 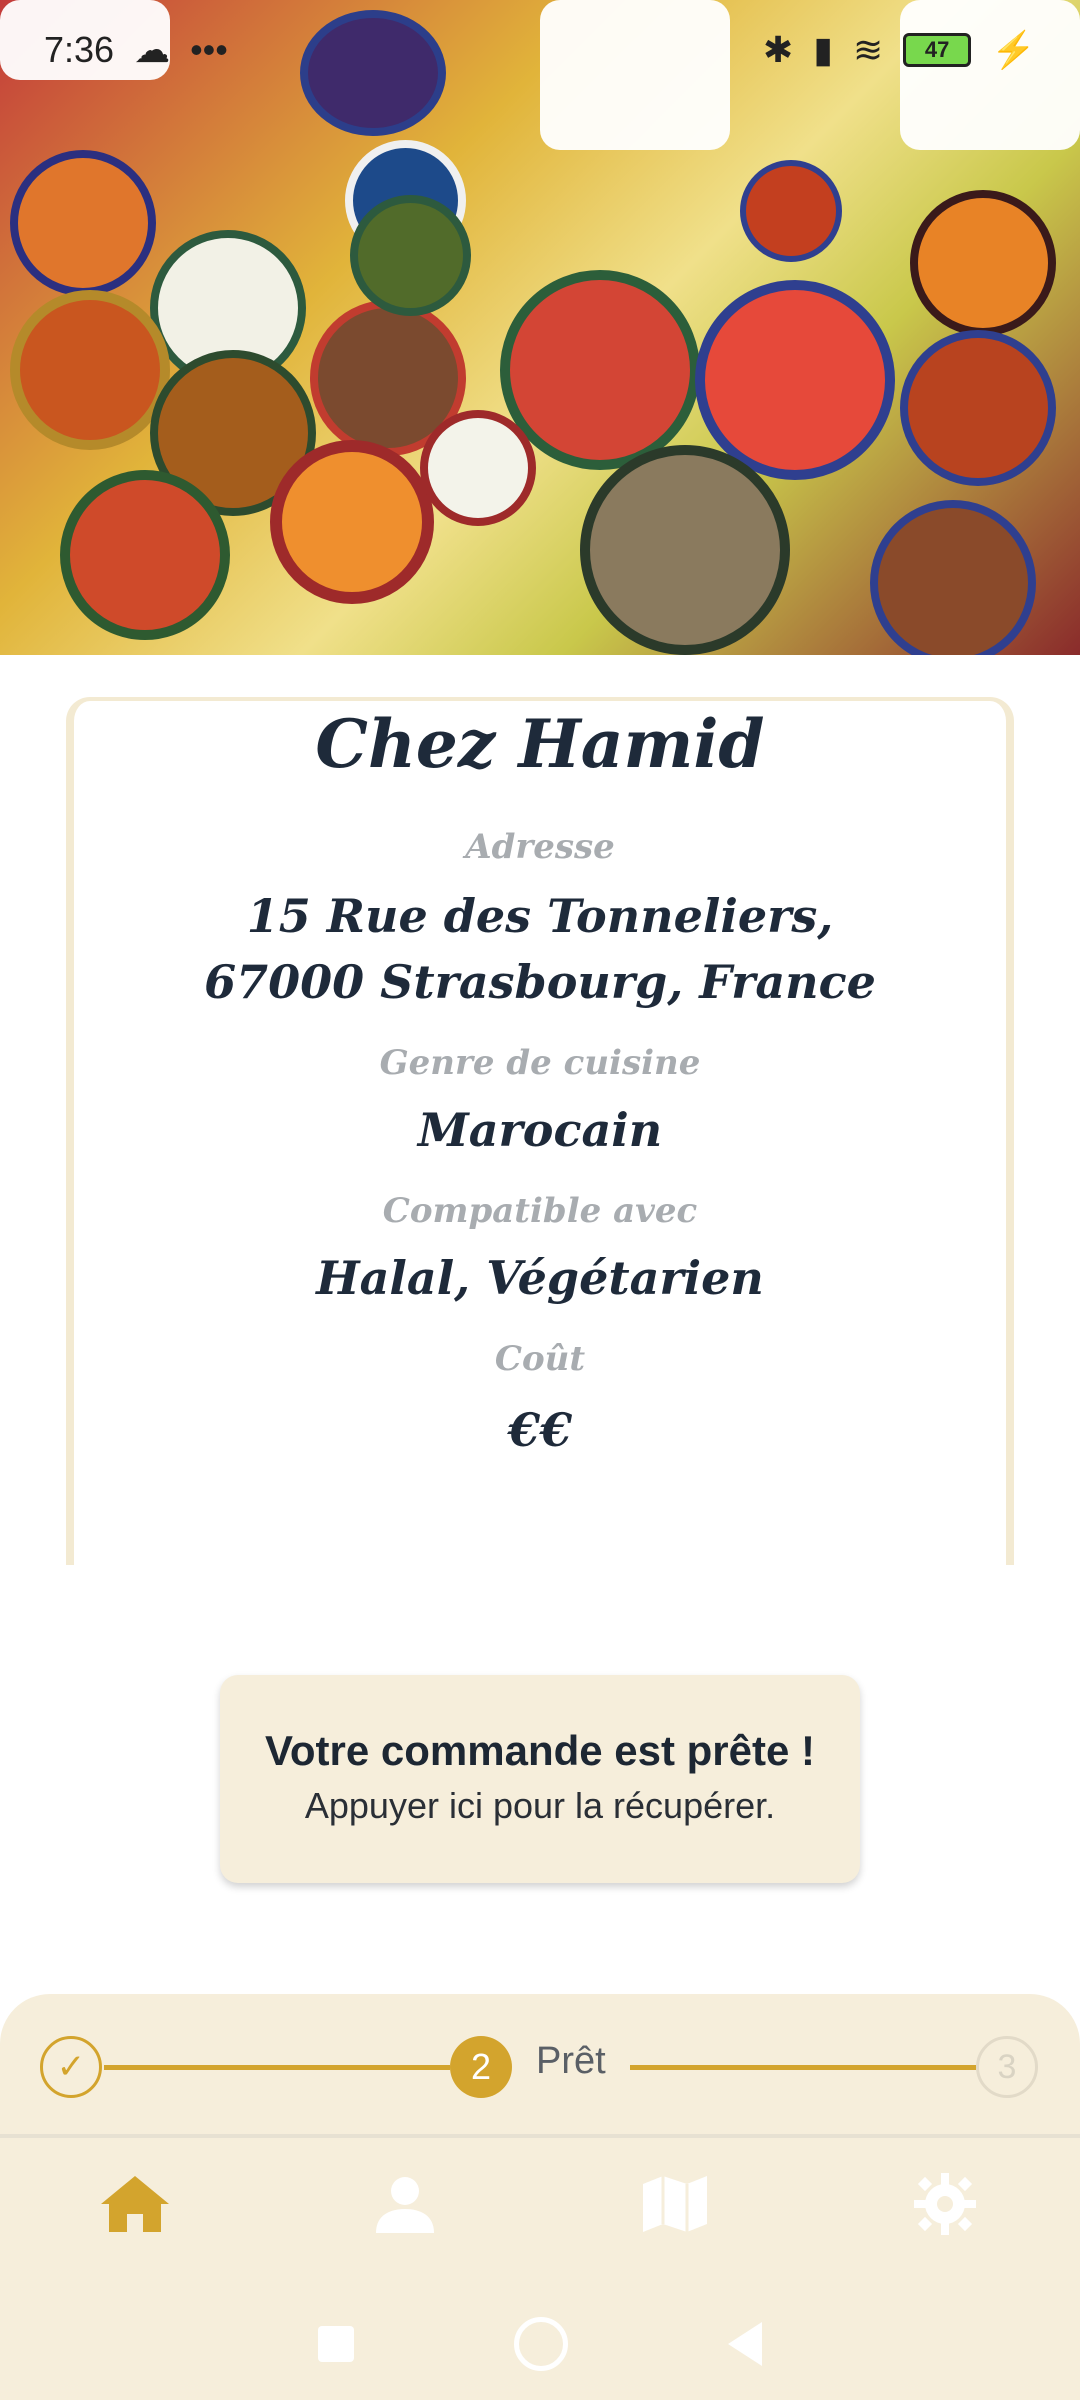 What do you see at coordinates (277, 2067) in the screenshot?
I see `progress-line-done` at bounding box center [277, 2067].